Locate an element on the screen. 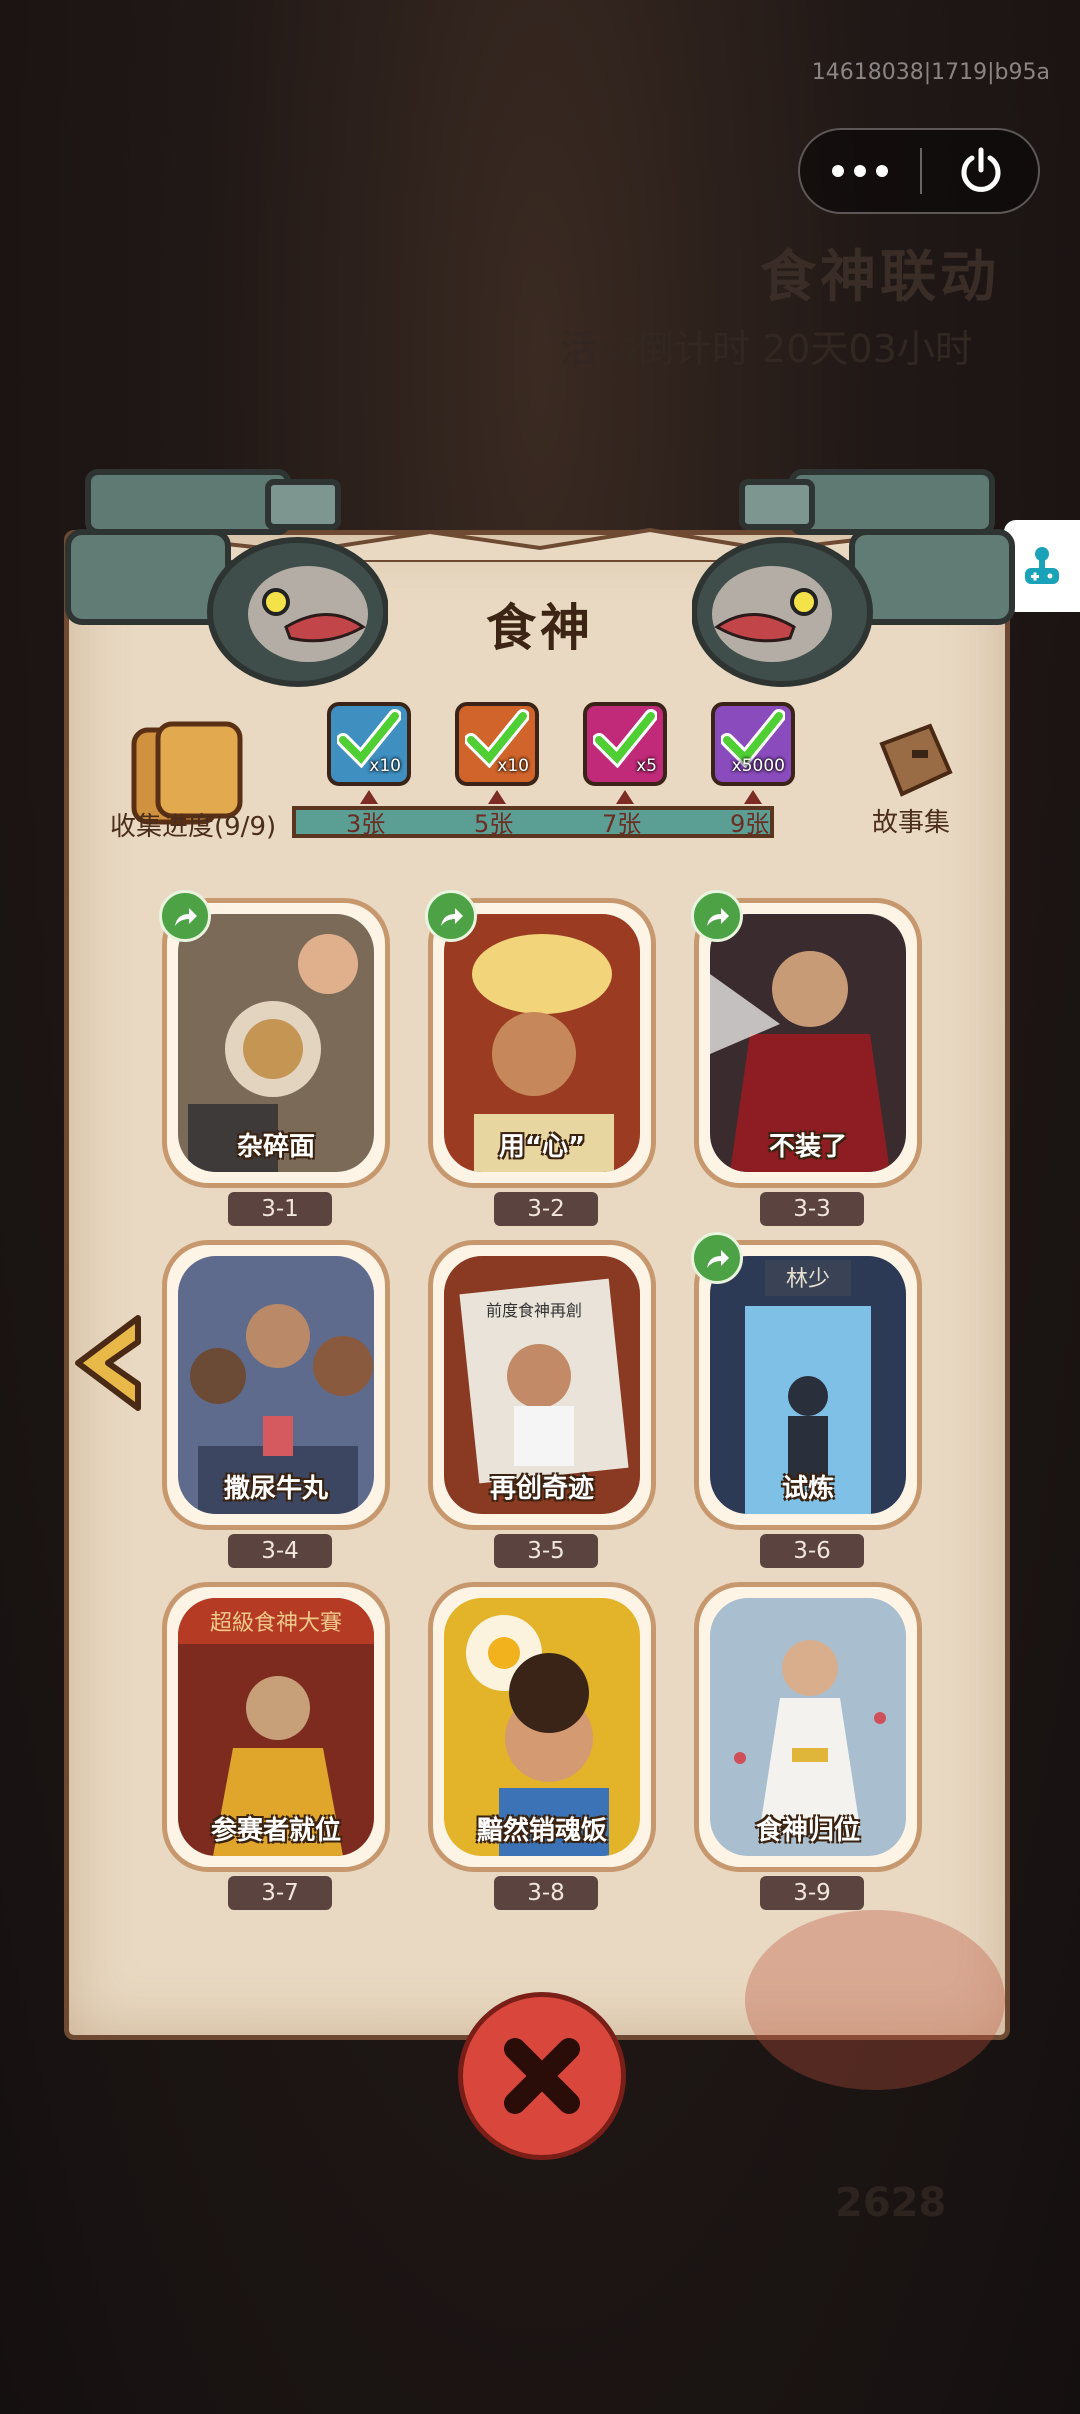  camera-decoration-right is located at coordinates (853, 578).